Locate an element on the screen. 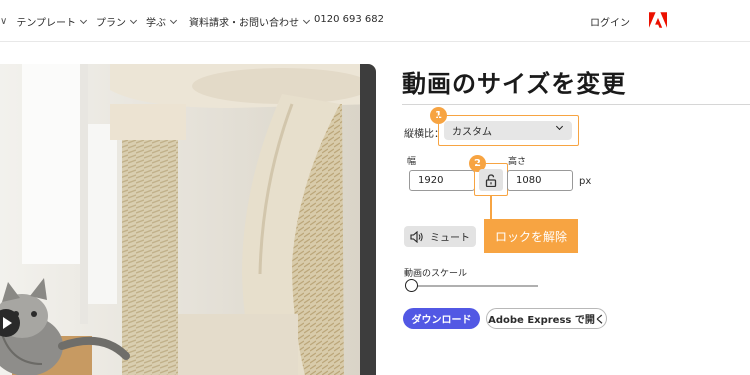  nav-phone-number: 0120 693 682 is located at coordinates (349, 19).